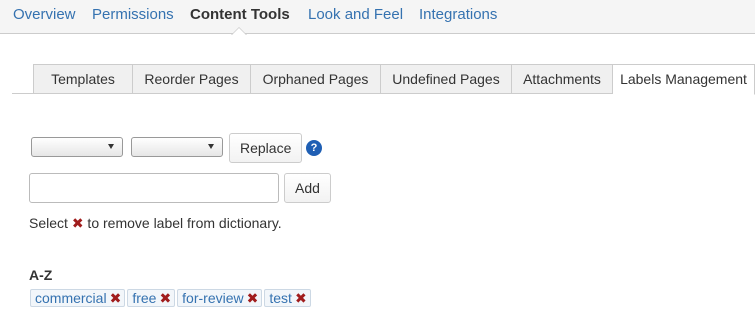  What do you see at coordinates (77, 147) in the screenshot?
I see `replace-from-select` at bounding box center [77, 147].